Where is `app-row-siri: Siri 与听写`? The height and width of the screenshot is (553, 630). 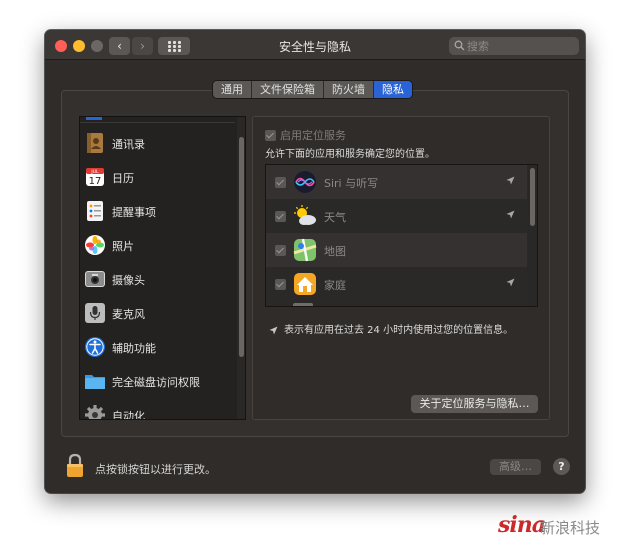 app-row-siri: Siri 与听写 is located at coordinates (396, 182).